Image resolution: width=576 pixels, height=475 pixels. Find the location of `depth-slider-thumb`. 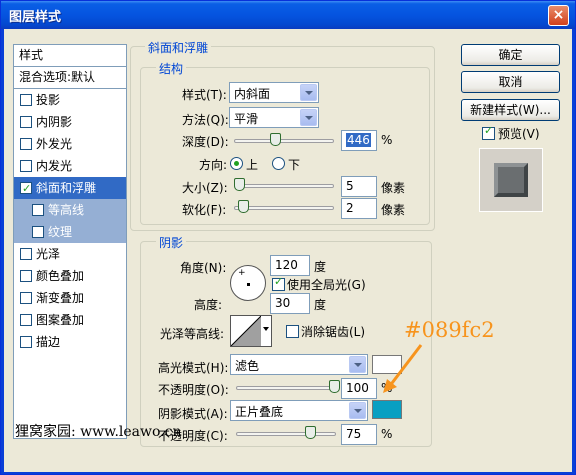

depth-slider-thumb is located at coordinates (275, 139).